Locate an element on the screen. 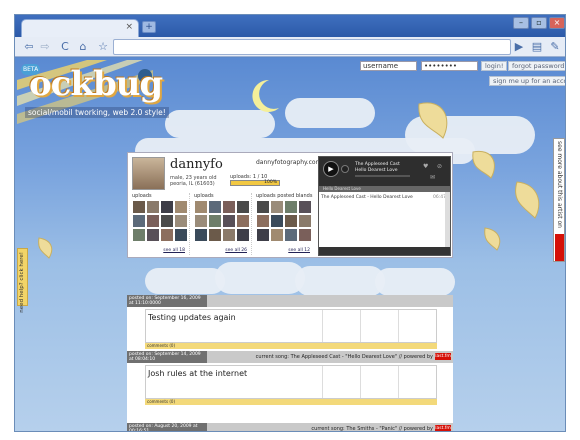 This screenshot has height=440, width=580. page-menu-icon: ▤ is located at coordinates (537, 47).